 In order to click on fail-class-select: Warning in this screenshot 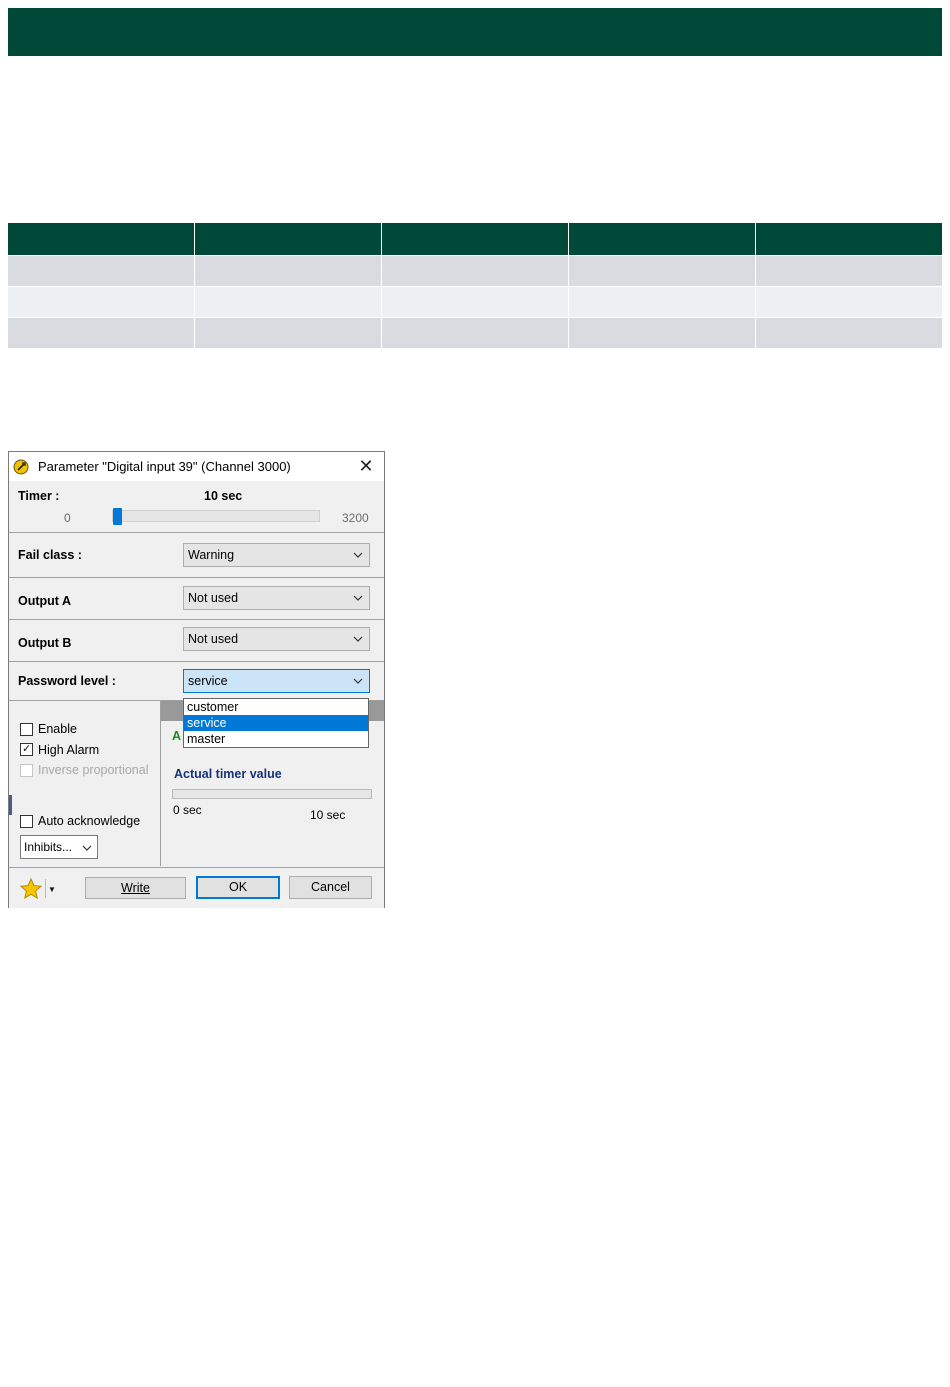, I will do `click(276, 555)`.